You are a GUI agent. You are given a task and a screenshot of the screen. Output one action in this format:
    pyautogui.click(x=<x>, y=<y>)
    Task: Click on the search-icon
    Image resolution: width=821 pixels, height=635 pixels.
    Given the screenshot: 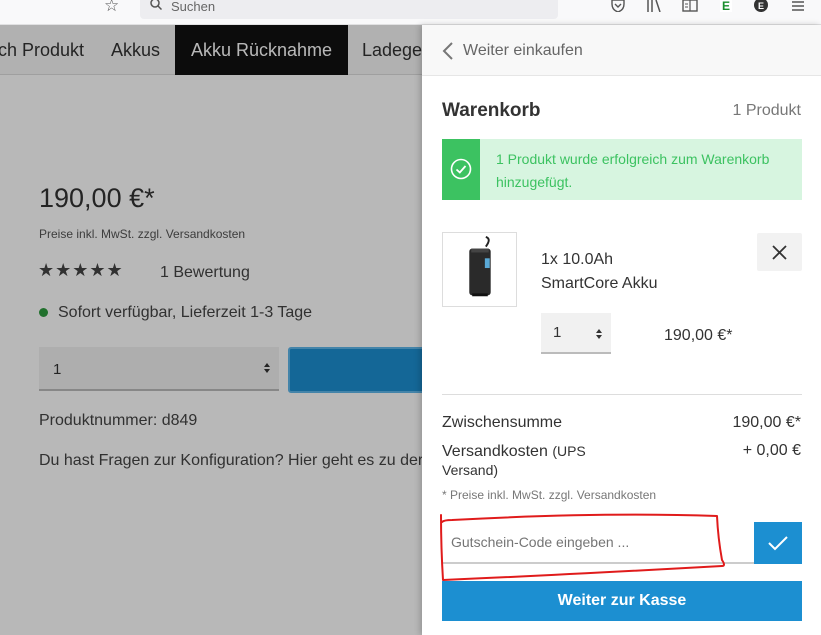 What is the action you would take?
    pyautogui.click(x=156, y=5)
    